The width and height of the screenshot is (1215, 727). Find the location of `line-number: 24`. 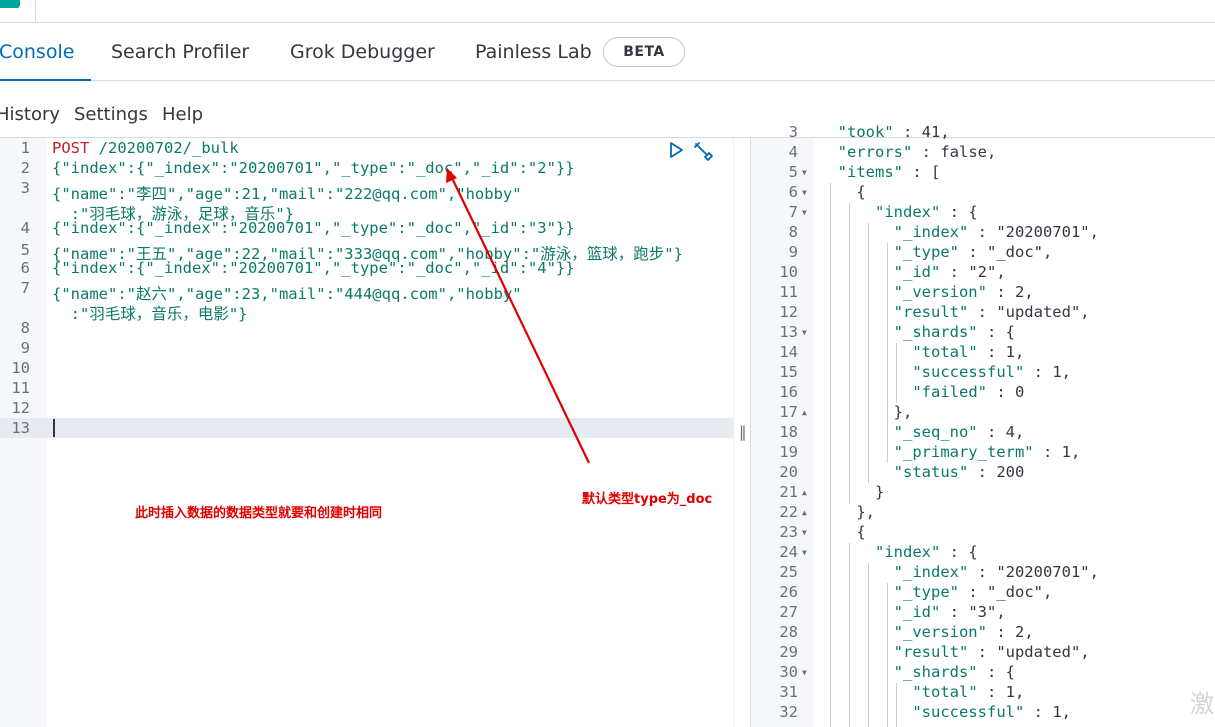

line-number: 24 is located at coordinates (788, 552).